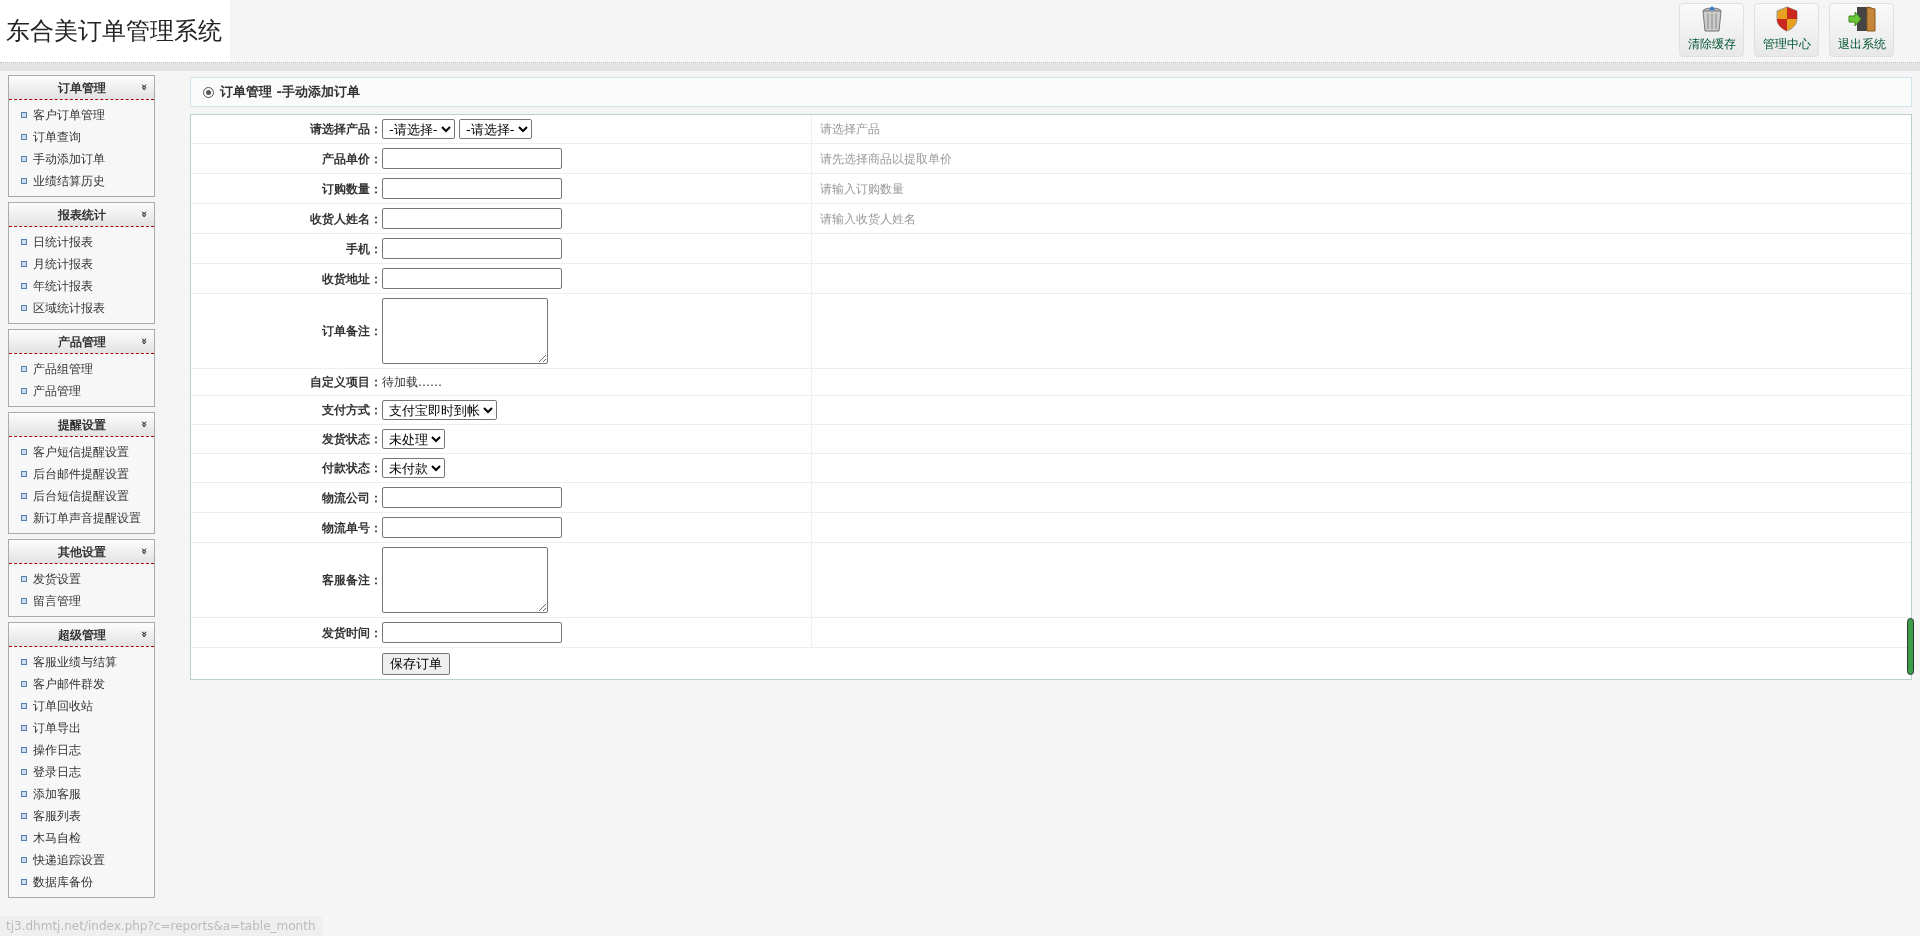 The width and height of the screenshot is (1920, 936). Describe the element at coordinates (81, 750) in the screenshot. I see `nav-item: 操作日志` at that location.